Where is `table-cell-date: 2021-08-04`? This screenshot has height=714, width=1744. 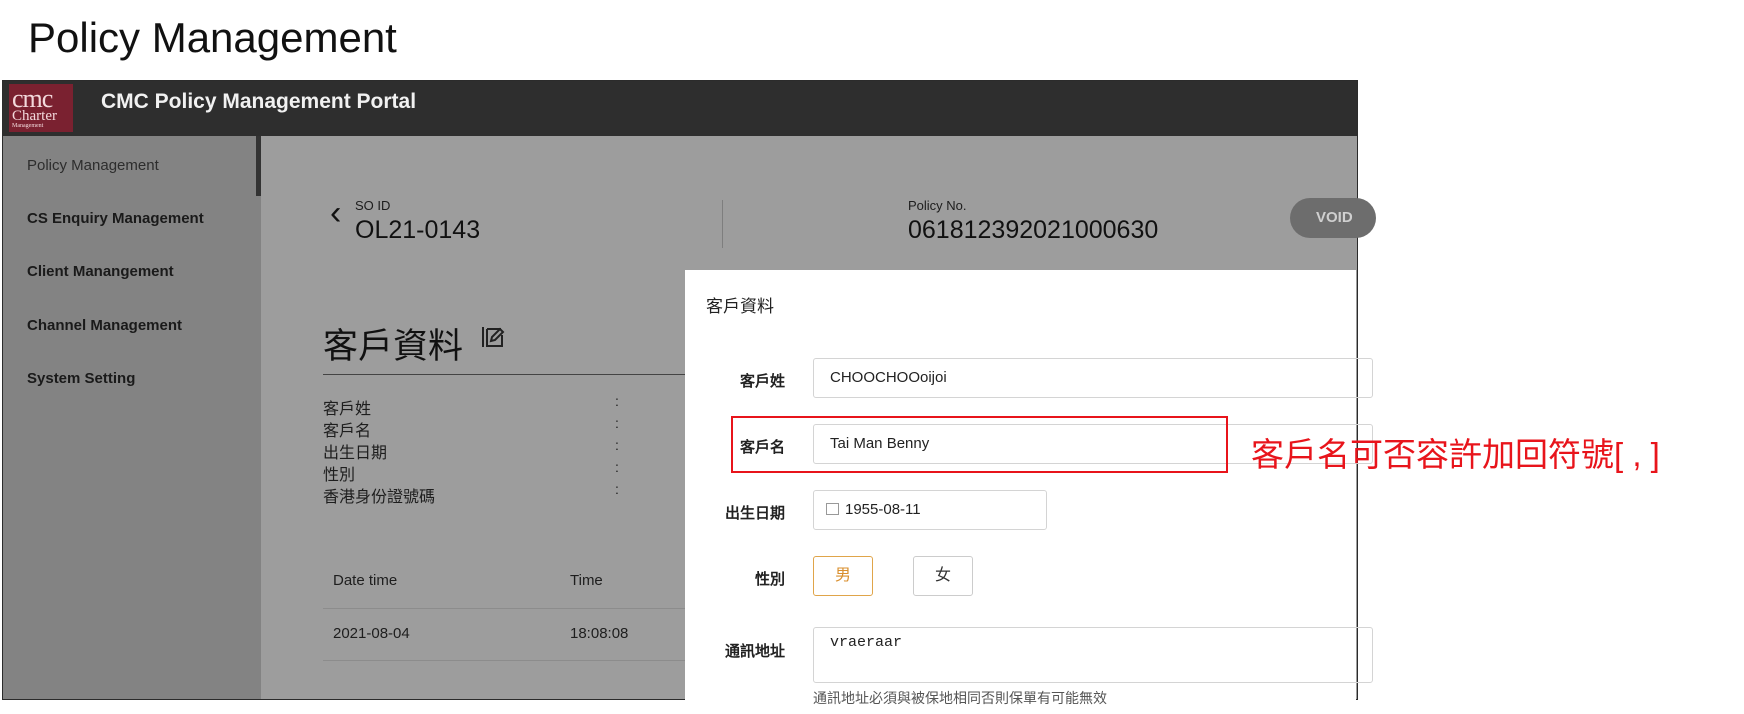
table-cell-date: 2021-08-04 is located at coordinates (371, 633).